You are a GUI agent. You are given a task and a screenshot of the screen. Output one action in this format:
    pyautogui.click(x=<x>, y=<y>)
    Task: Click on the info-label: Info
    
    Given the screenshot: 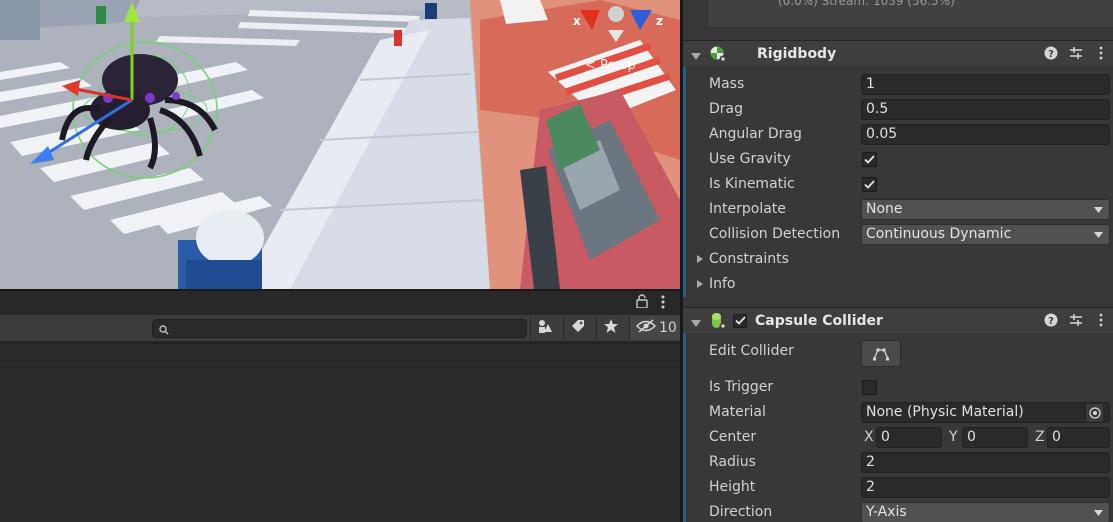 What is the action you would take?
    pyautogui.click(x=722, y=284)
    